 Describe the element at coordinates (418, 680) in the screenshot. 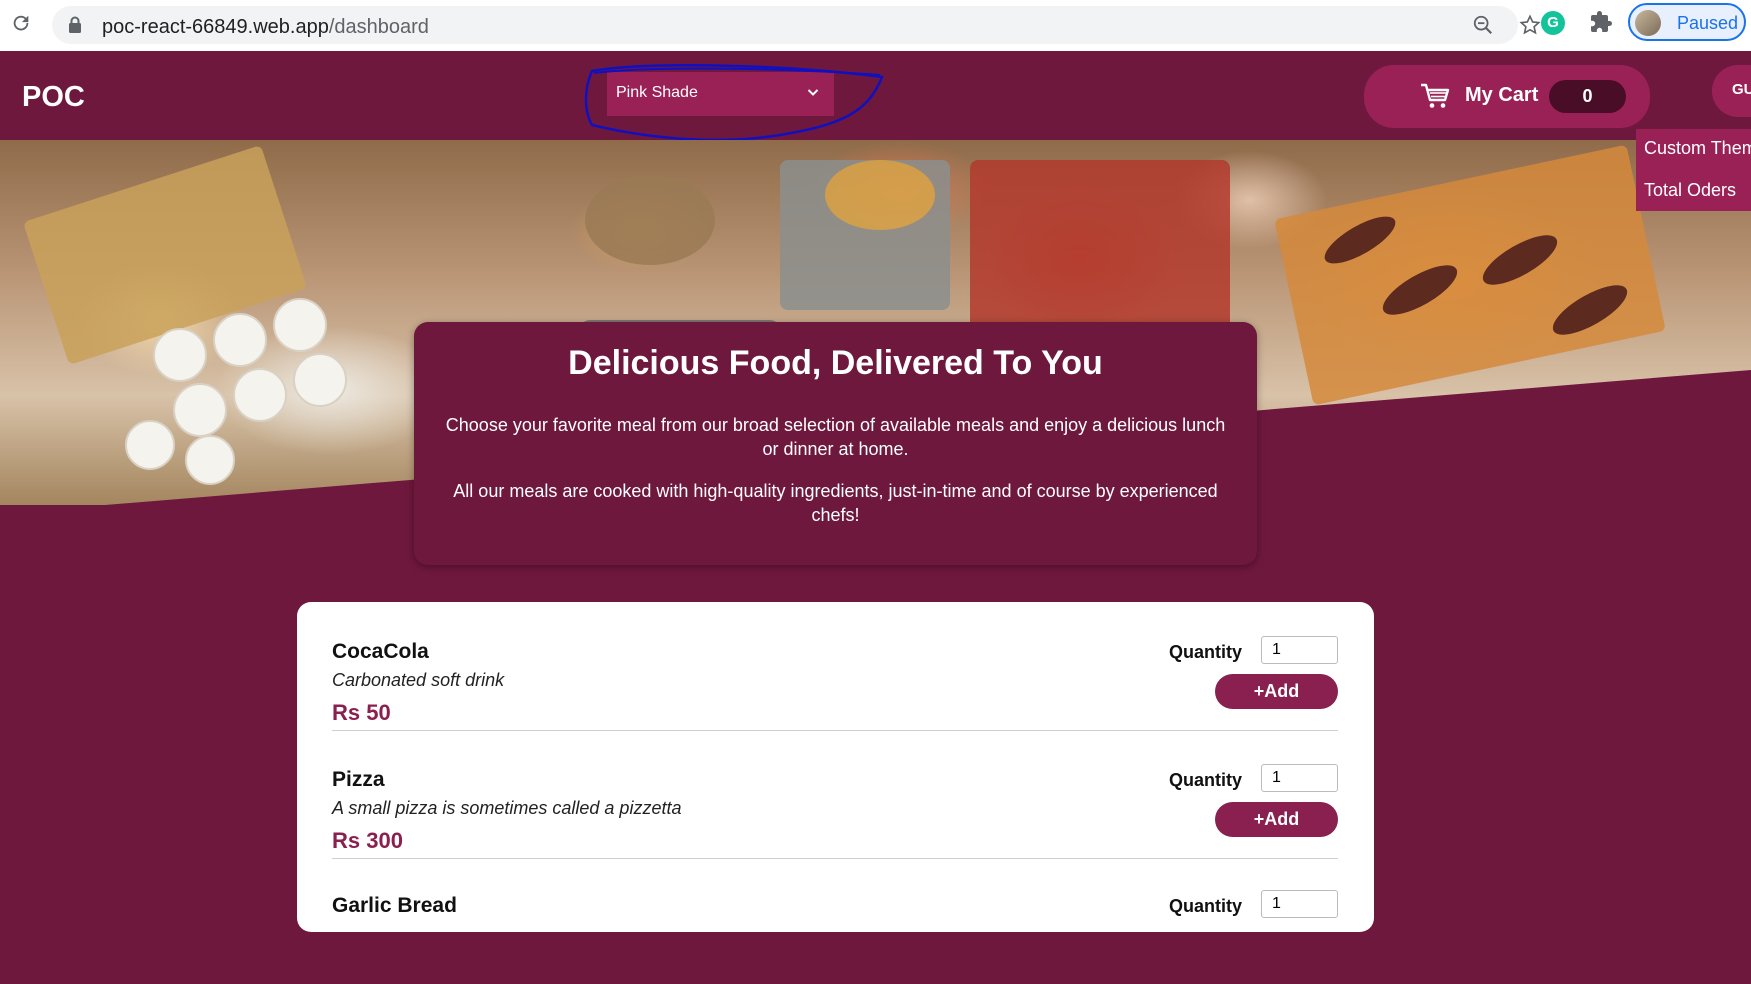

I see `meal-description: Carbonated soft drink` at that location.